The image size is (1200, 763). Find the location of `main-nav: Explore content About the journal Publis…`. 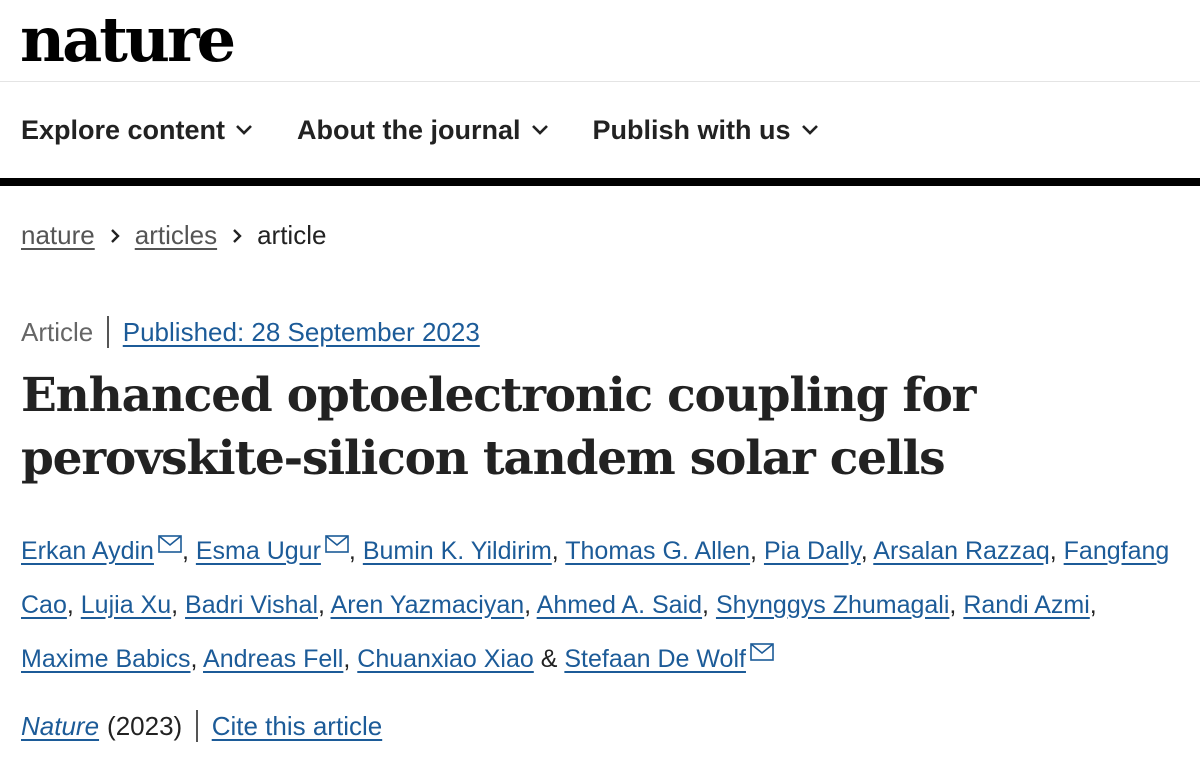

main-nav: Explore content About the journal Publis… is located at coordinates (600, 130).